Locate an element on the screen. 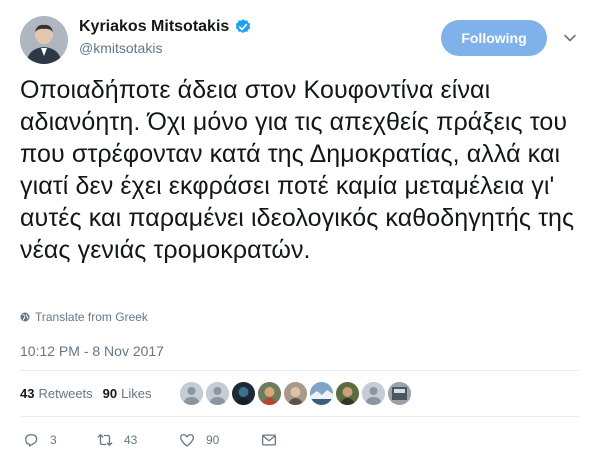 Image resolution: width=599 pixels, height=455 pixels. author-display-name: Kyriakos Mitsotakis is located at coordinates (154, 27).